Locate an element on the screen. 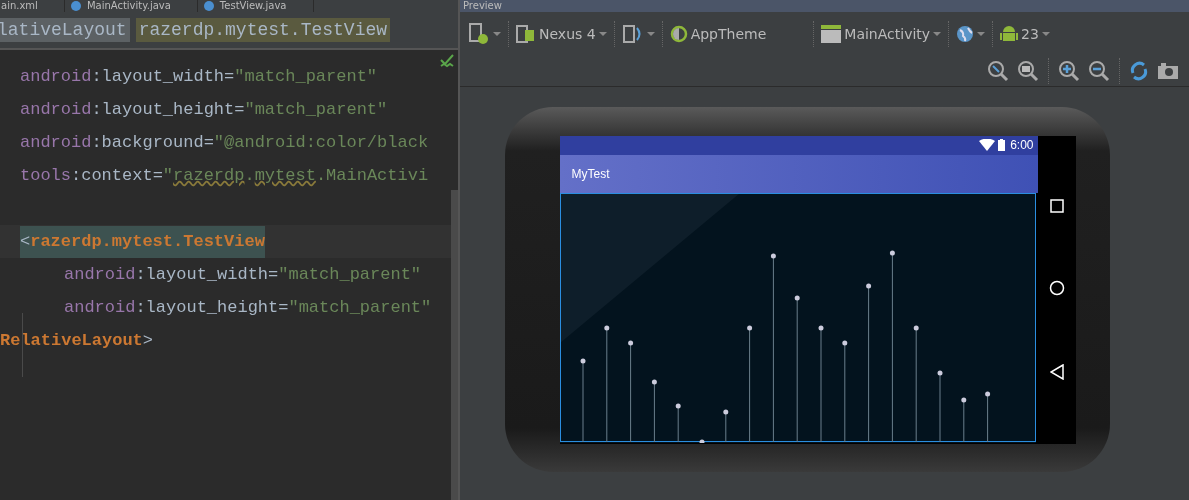 This screenshot has width=1189, height=500. scrollbar is located at coordinates (454, 345).